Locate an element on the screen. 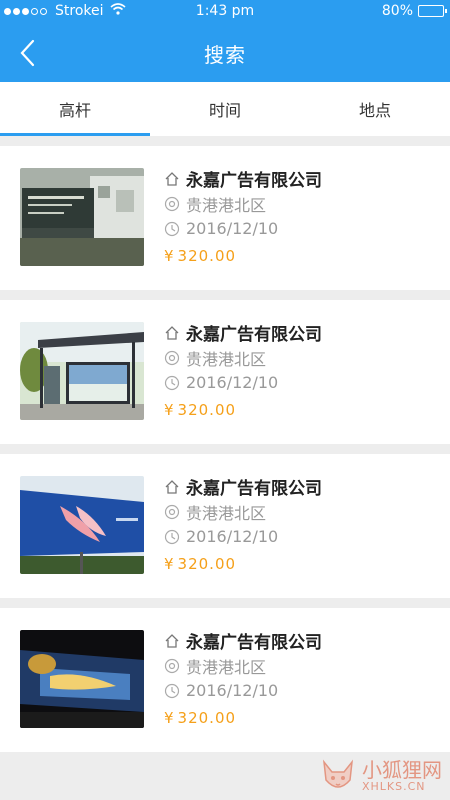 The height and width of the screenshot is (800, 450). watermark-cn: 小狐狸网 is located at coordinates (402, 769).